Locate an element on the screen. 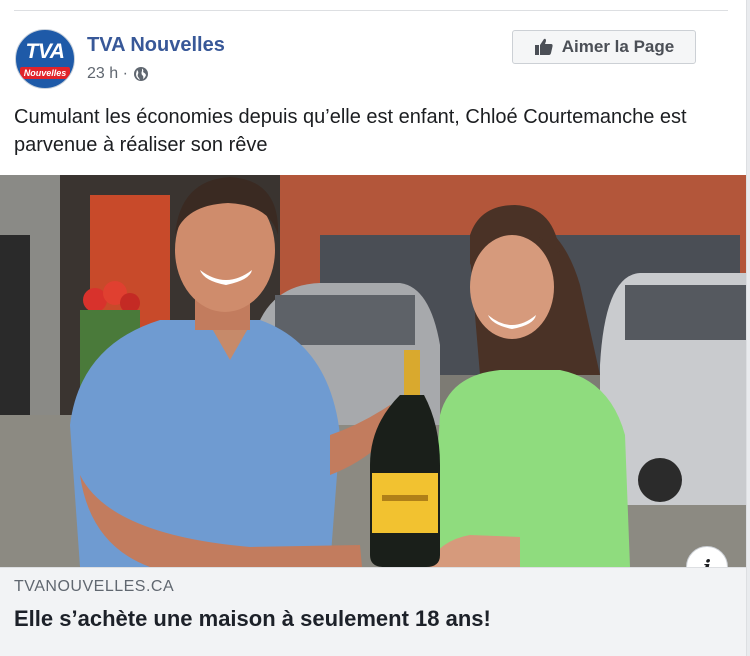  globe-icon is located at coordinates (140, 74).